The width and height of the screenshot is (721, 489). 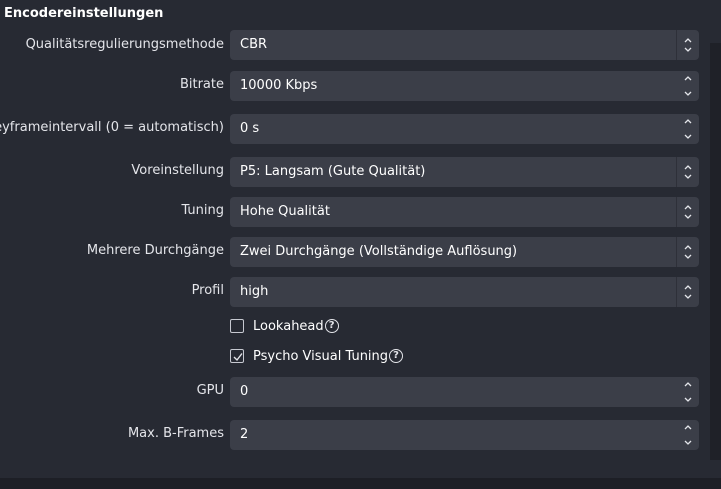 I want to click on rate-control-value: CBR, so click(x=254, y=44).